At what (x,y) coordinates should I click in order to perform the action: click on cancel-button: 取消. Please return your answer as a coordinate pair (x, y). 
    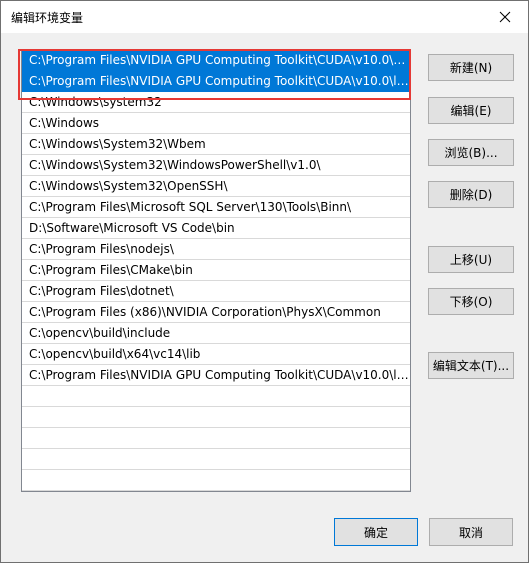
    Looking at the image, I should click on (471, 532).